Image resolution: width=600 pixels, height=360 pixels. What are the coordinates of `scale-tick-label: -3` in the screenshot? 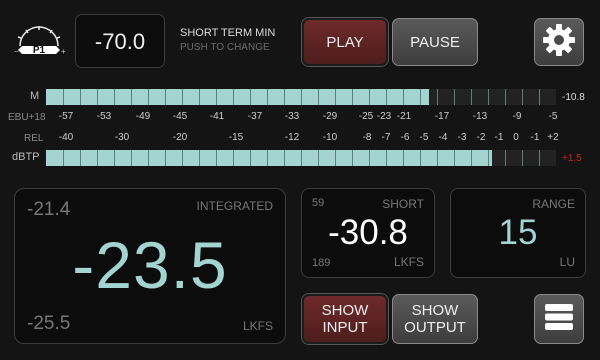 It's located at (462, 137).